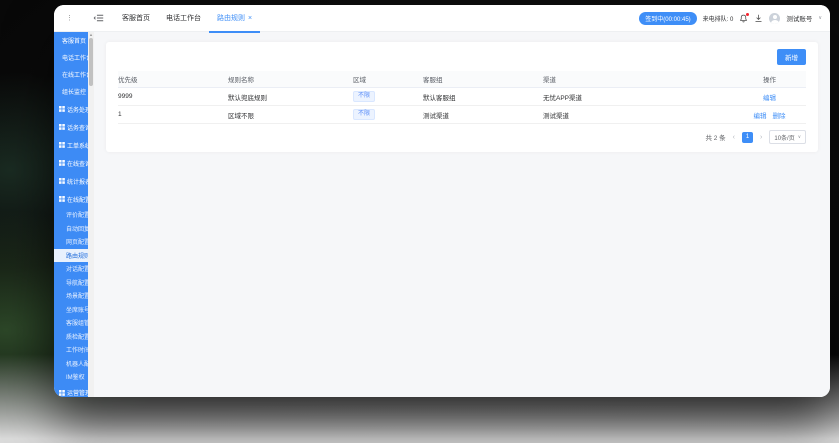 Image resolution: width=839 pixels, height=443 pixels. I want to click on tab: 客服首页, so click(136, 19).